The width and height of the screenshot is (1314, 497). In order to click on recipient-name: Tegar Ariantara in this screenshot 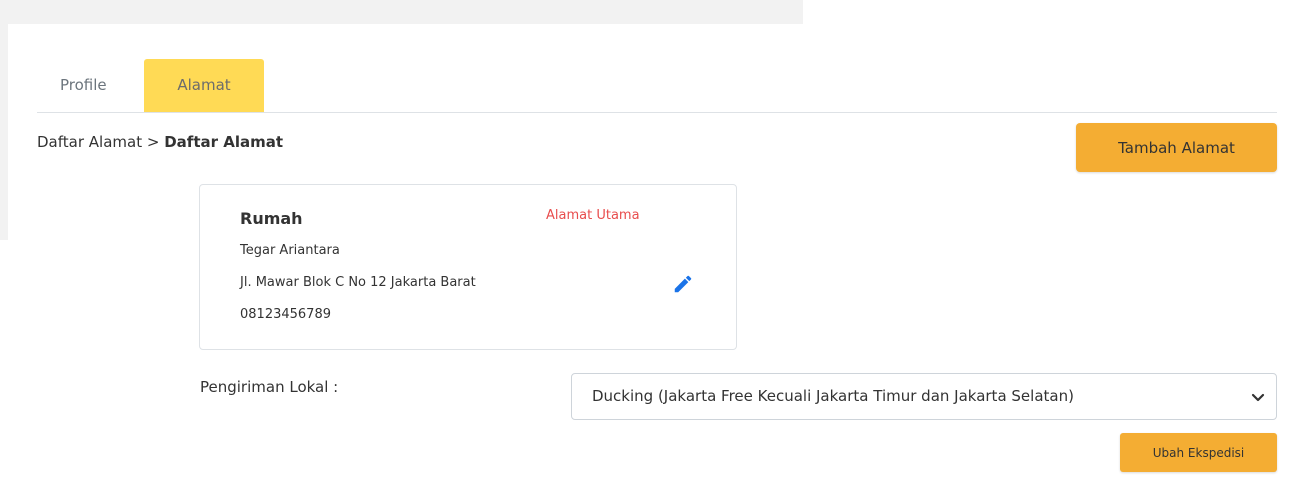, I will do `click(290, 250)`.